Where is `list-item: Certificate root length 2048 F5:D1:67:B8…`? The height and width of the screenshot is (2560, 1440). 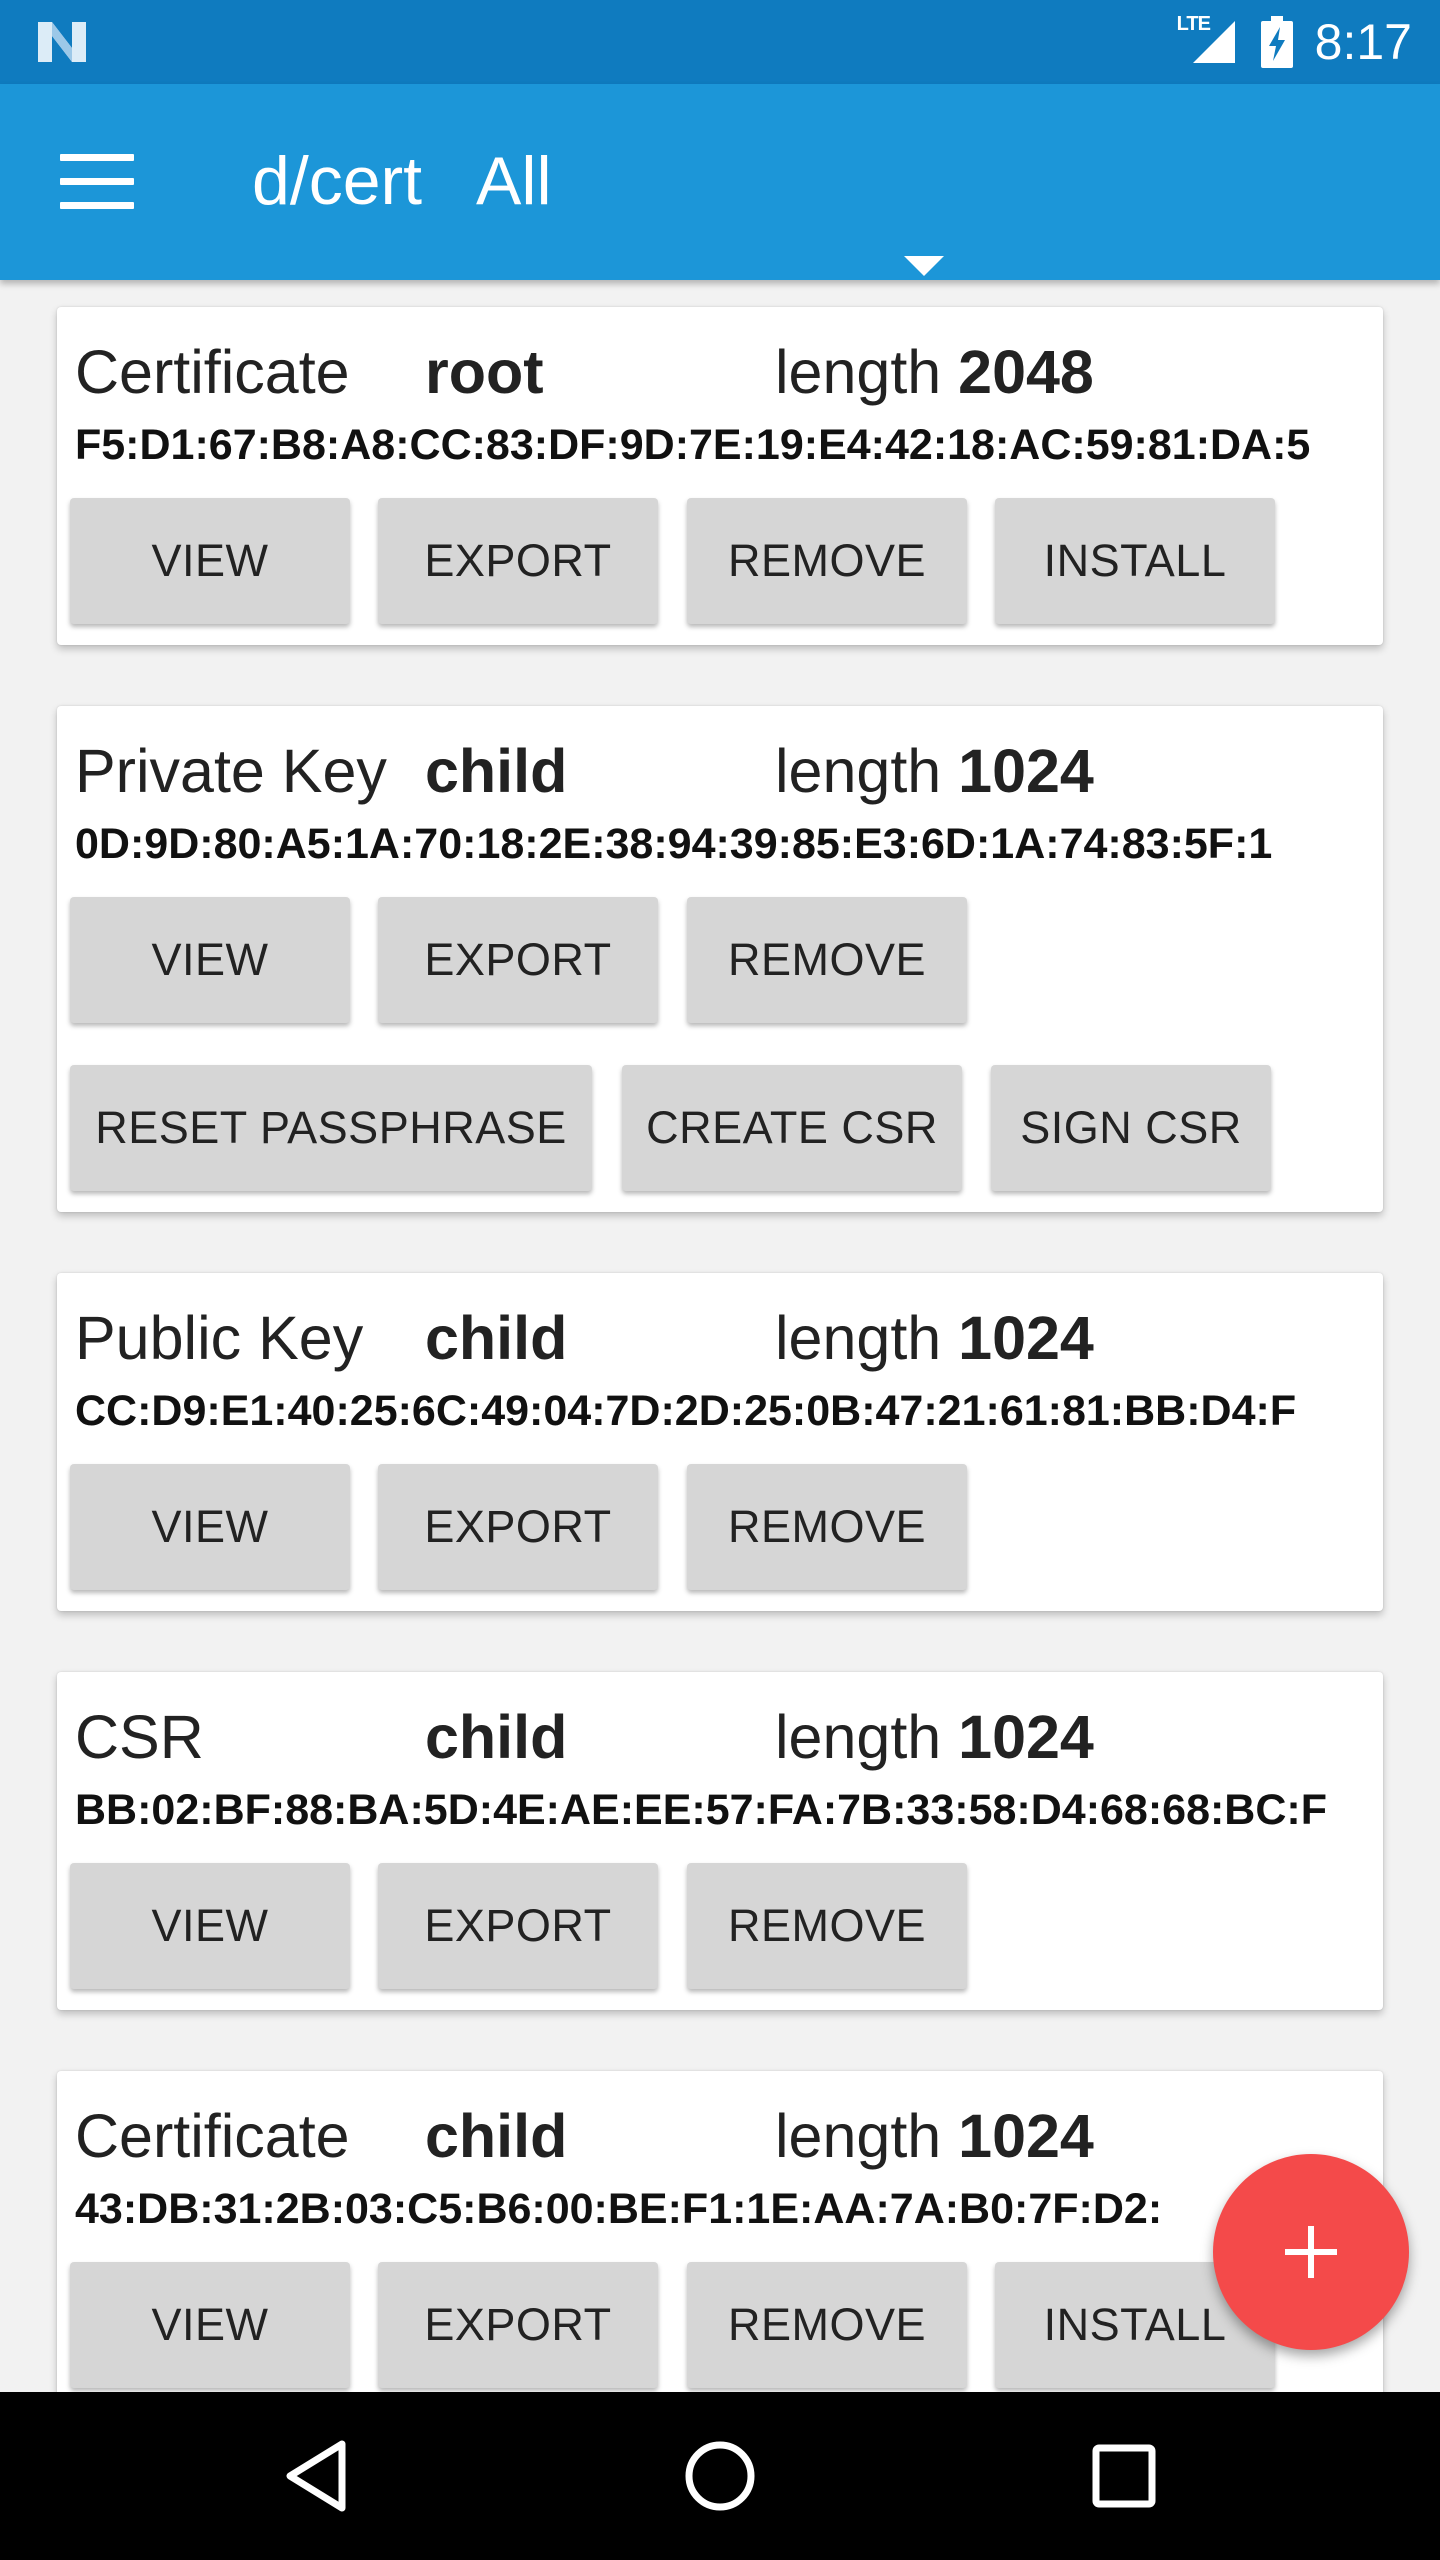
list-item: Certificate root length 2048 F5:D1:67:B8… is located at coordinates (720, 476).